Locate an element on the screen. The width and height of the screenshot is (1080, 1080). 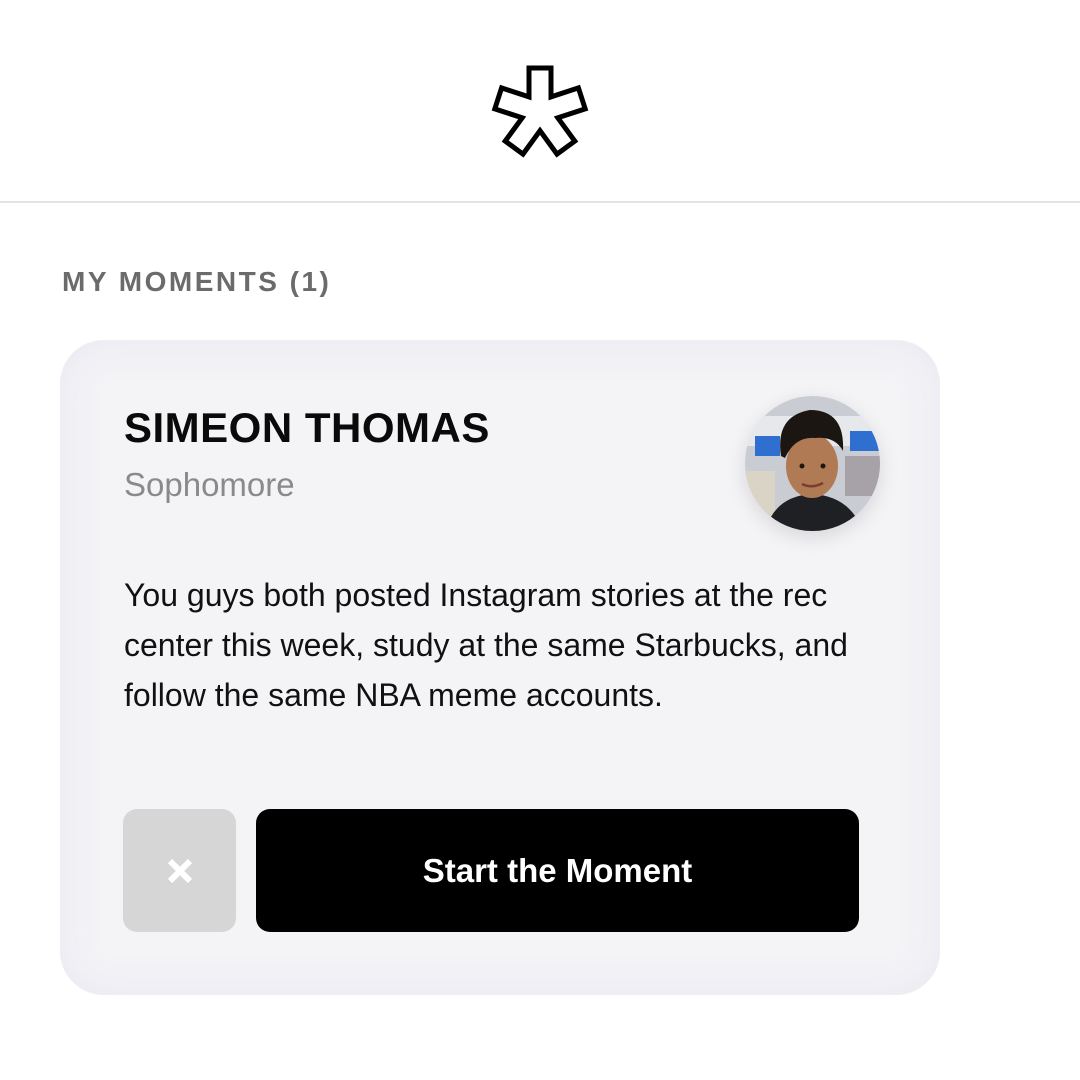
avatar is located at coordinates (812, 463).